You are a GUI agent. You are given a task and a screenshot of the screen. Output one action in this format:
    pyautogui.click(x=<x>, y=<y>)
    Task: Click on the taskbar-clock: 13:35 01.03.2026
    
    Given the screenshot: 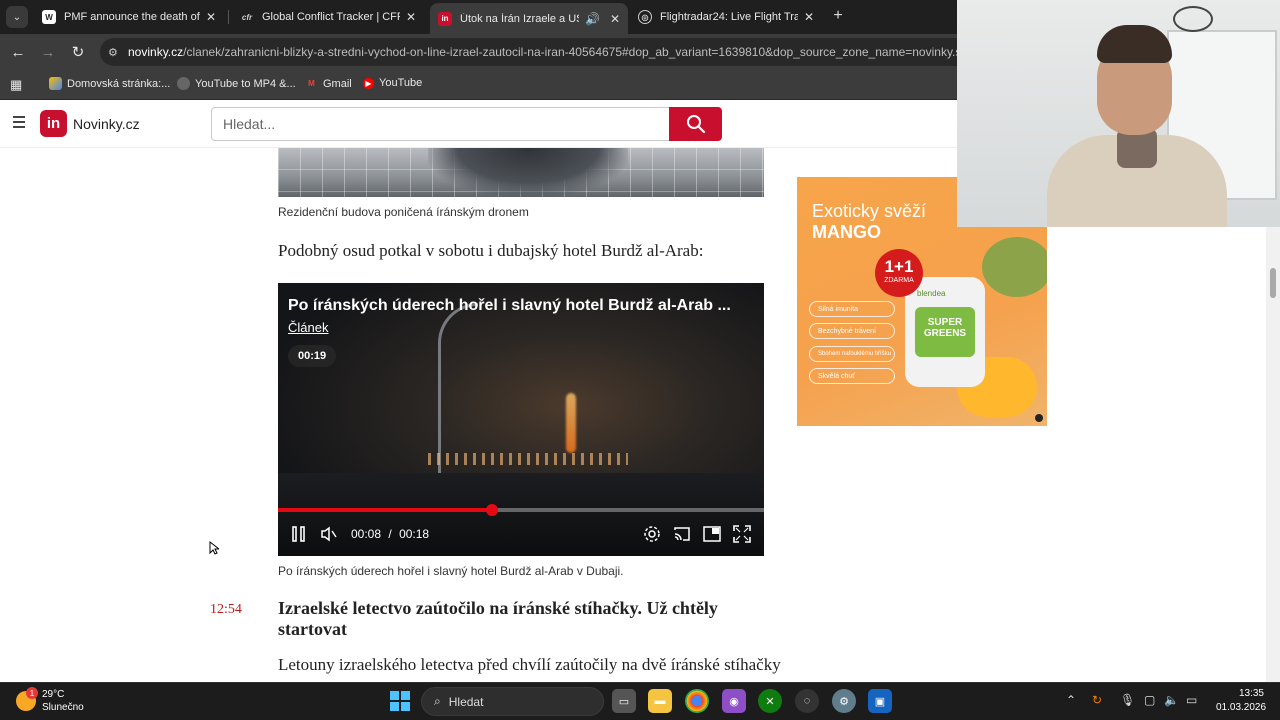 What is the action you would take?
    pyautogui.click(x=1241, y=701)
    